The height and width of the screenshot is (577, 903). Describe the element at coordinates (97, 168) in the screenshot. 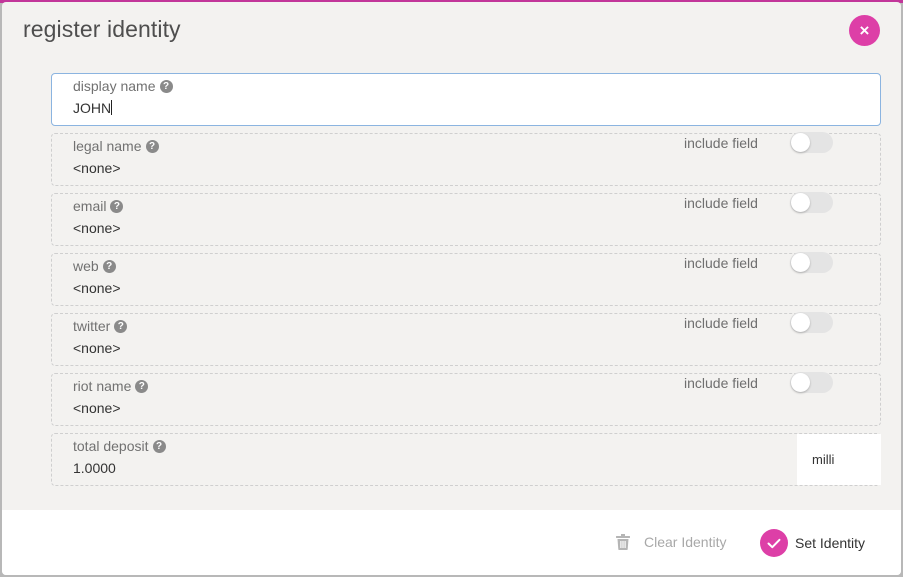

I see `legal-name-value: <none>` at that location.